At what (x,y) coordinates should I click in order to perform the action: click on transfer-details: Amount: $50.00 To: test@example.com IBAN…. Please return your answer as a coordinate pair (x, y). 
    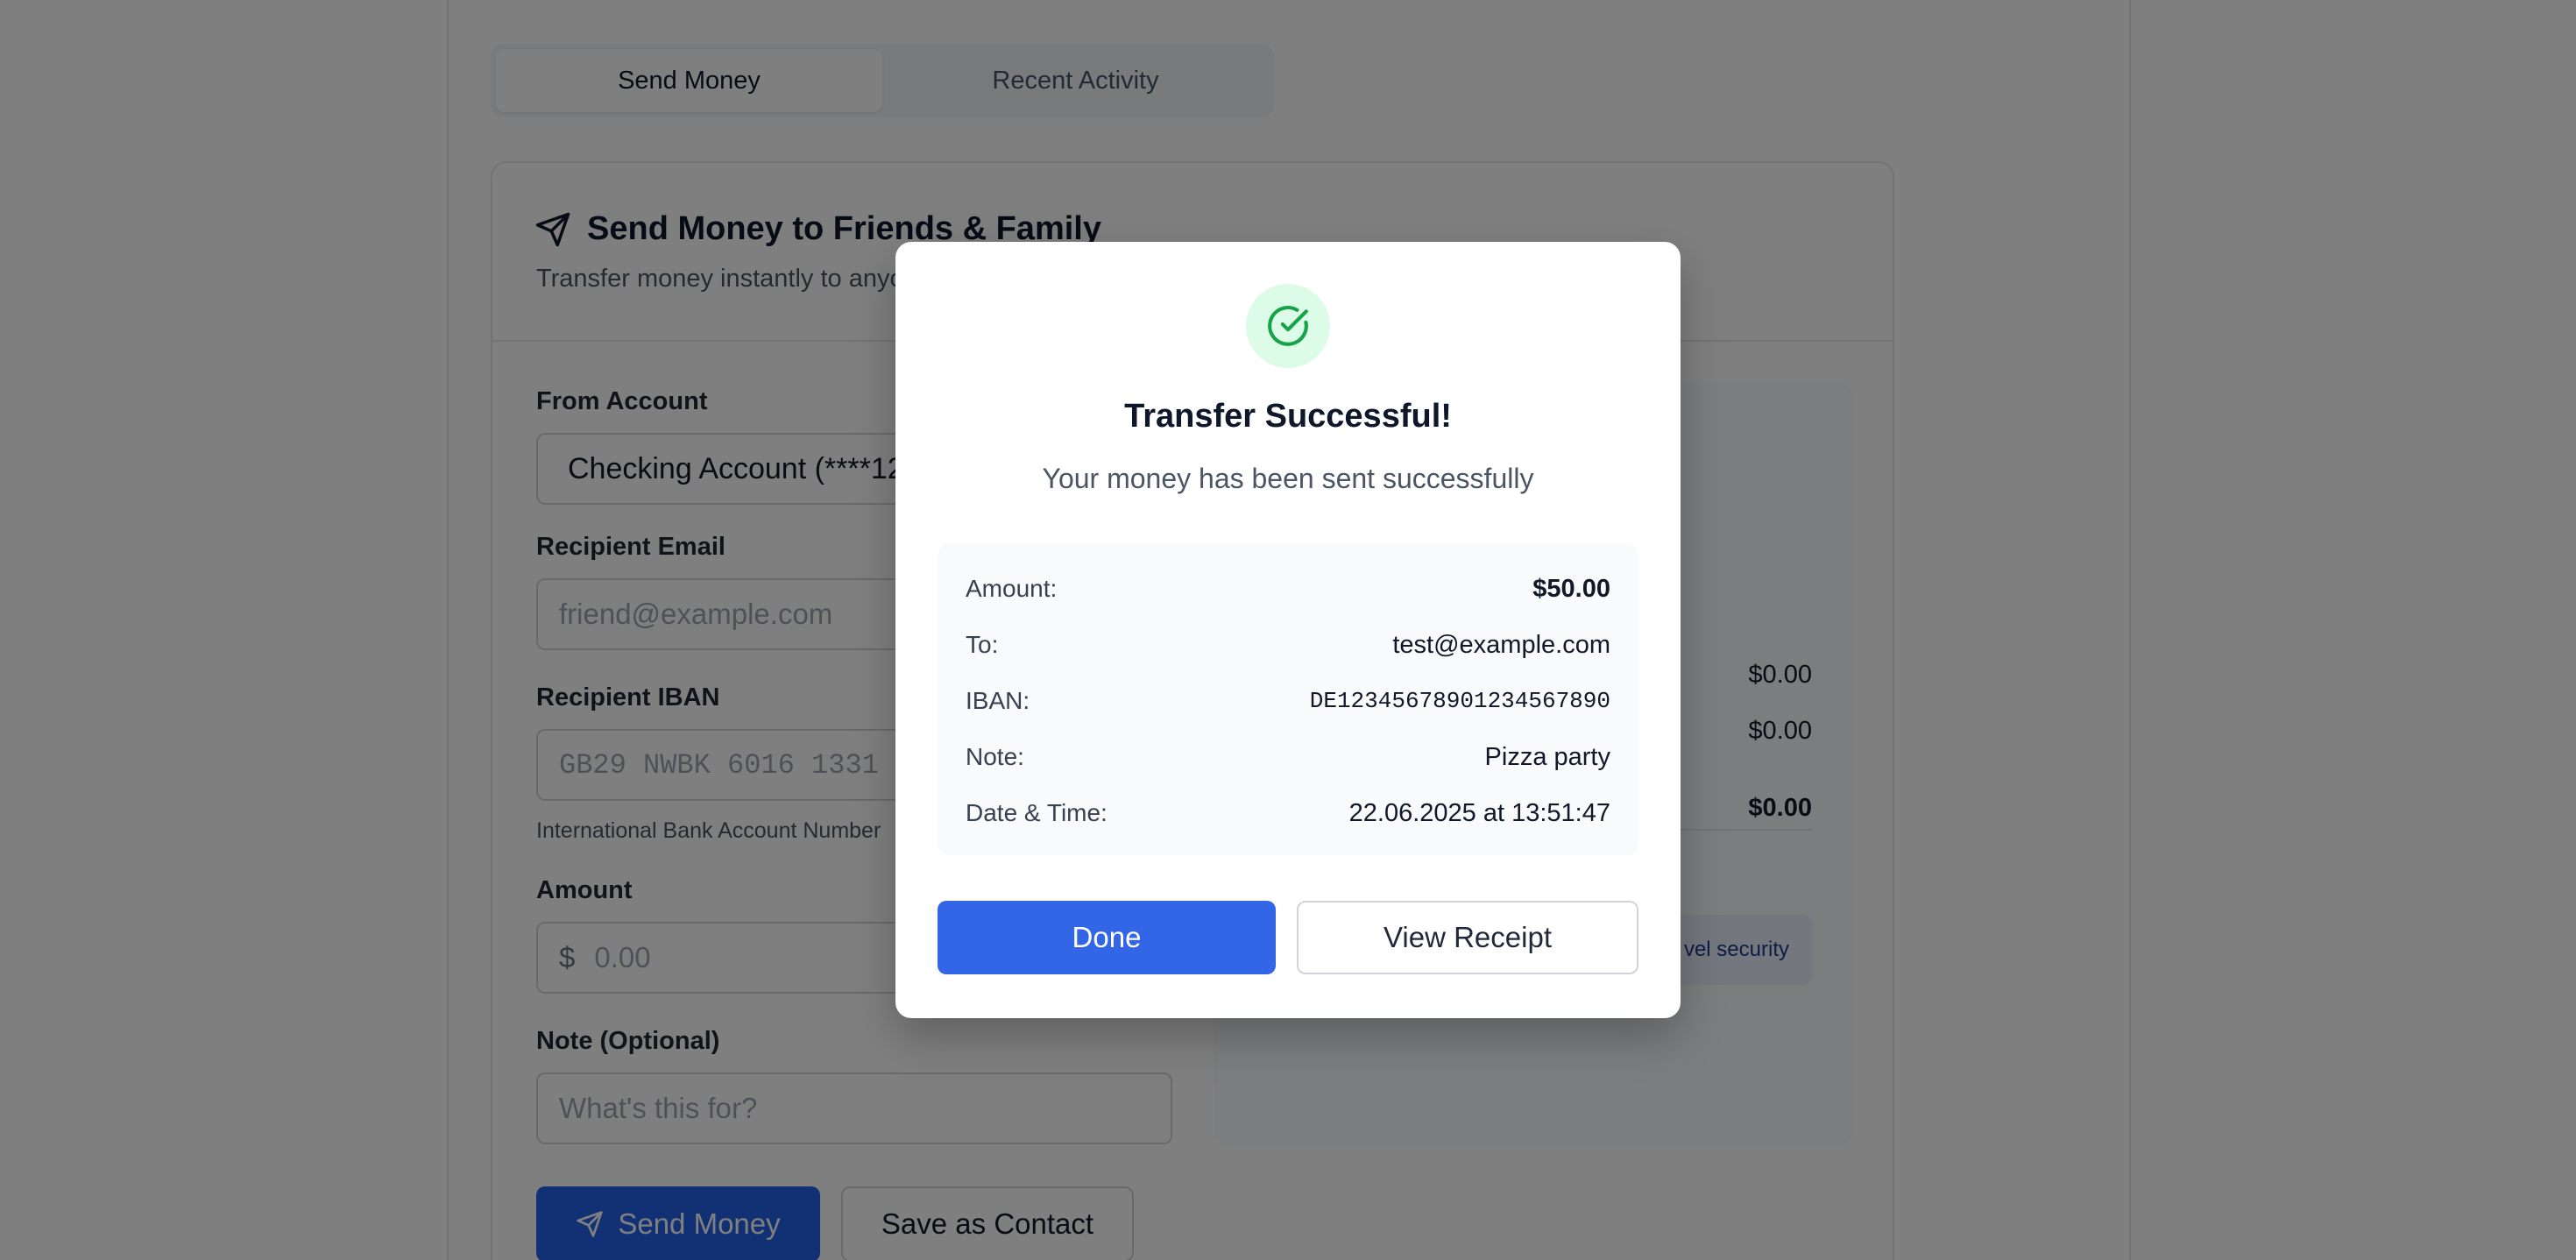
    Looking at the image, I should click on (1288, 699).